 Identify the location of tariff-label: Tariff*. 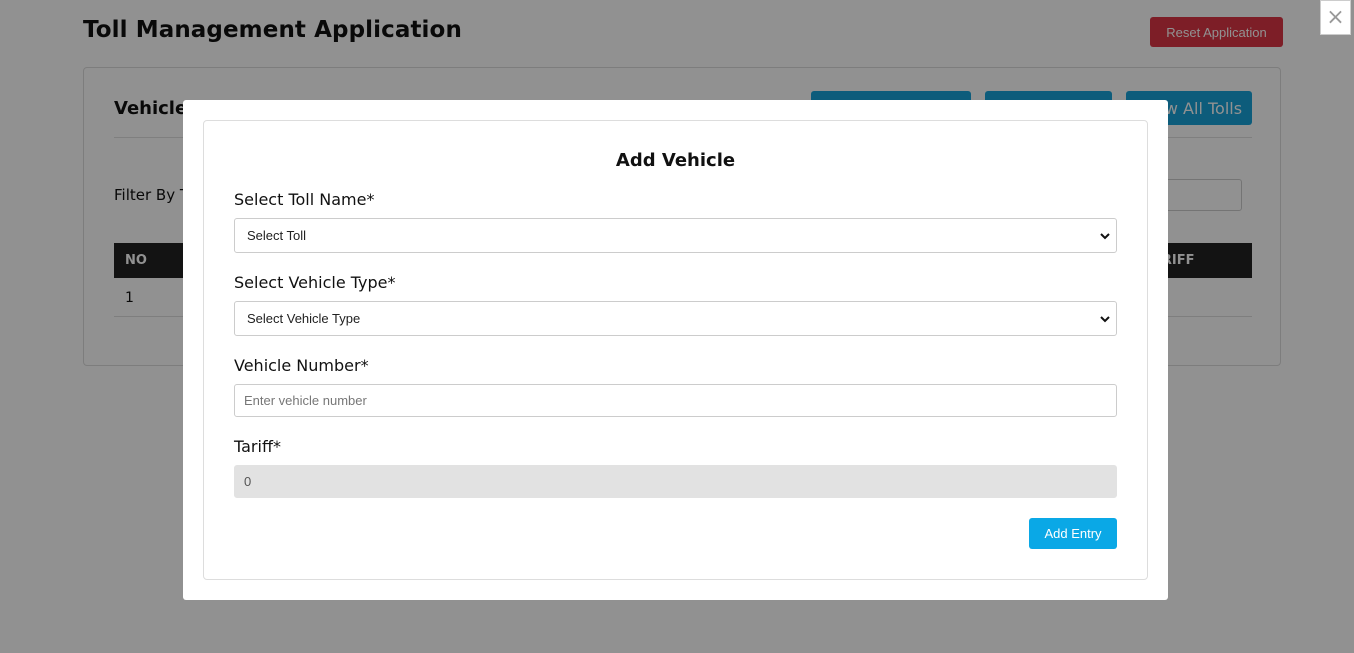
(257, 446).